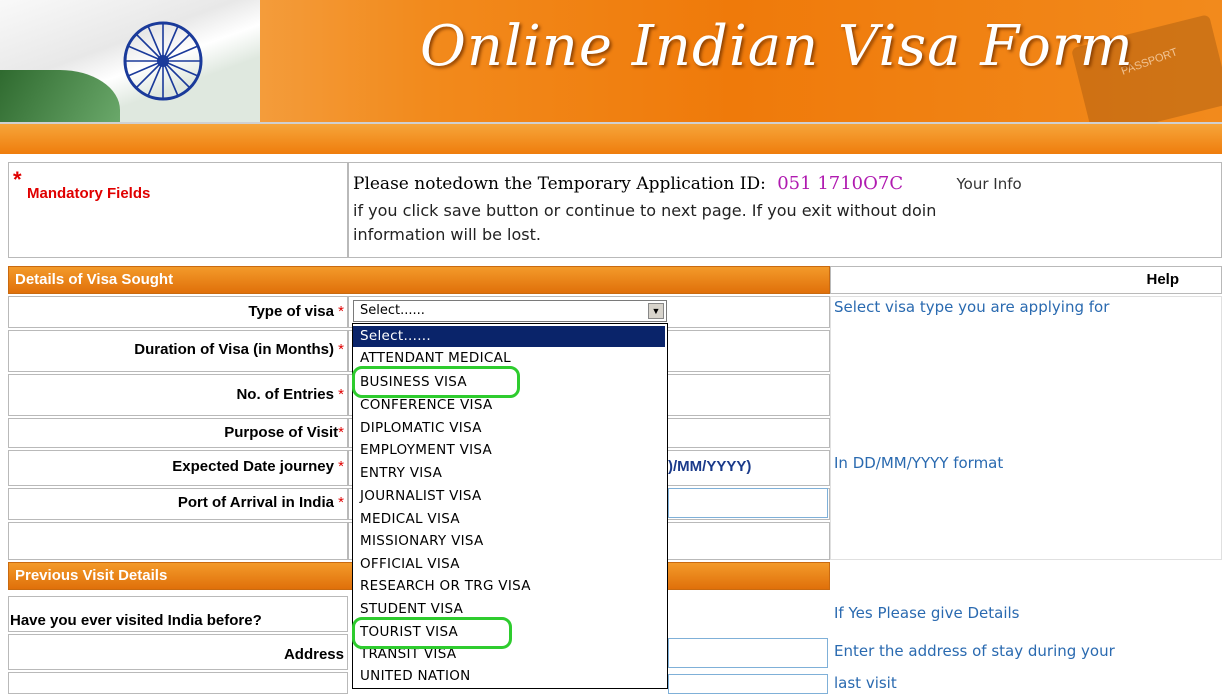  Describe the element at coordinates (234, 349) in the screenshot. I see `label-duration-text: Duration of Visa (in Months)` at that location.